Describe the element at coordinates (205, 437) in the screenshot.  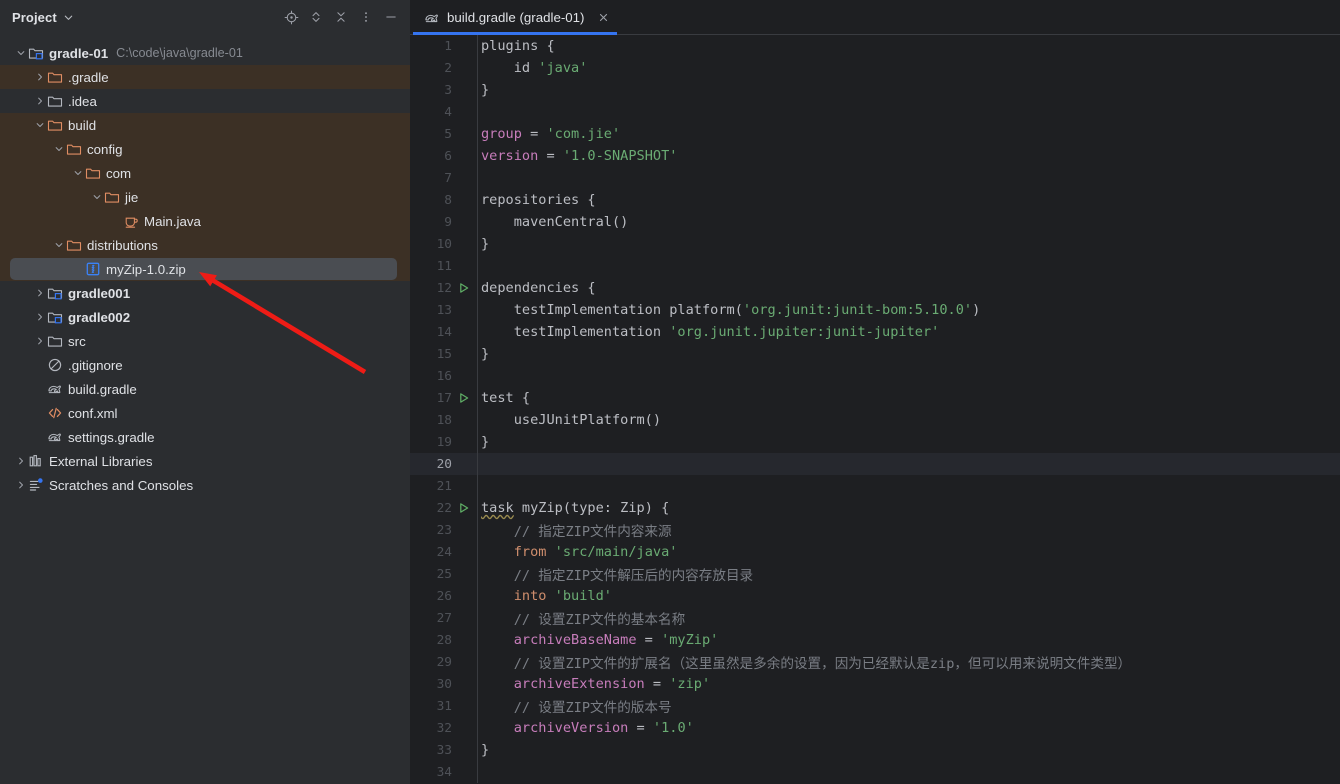
I see `tree-row-settings-gradle: settings.gradle` at that location.